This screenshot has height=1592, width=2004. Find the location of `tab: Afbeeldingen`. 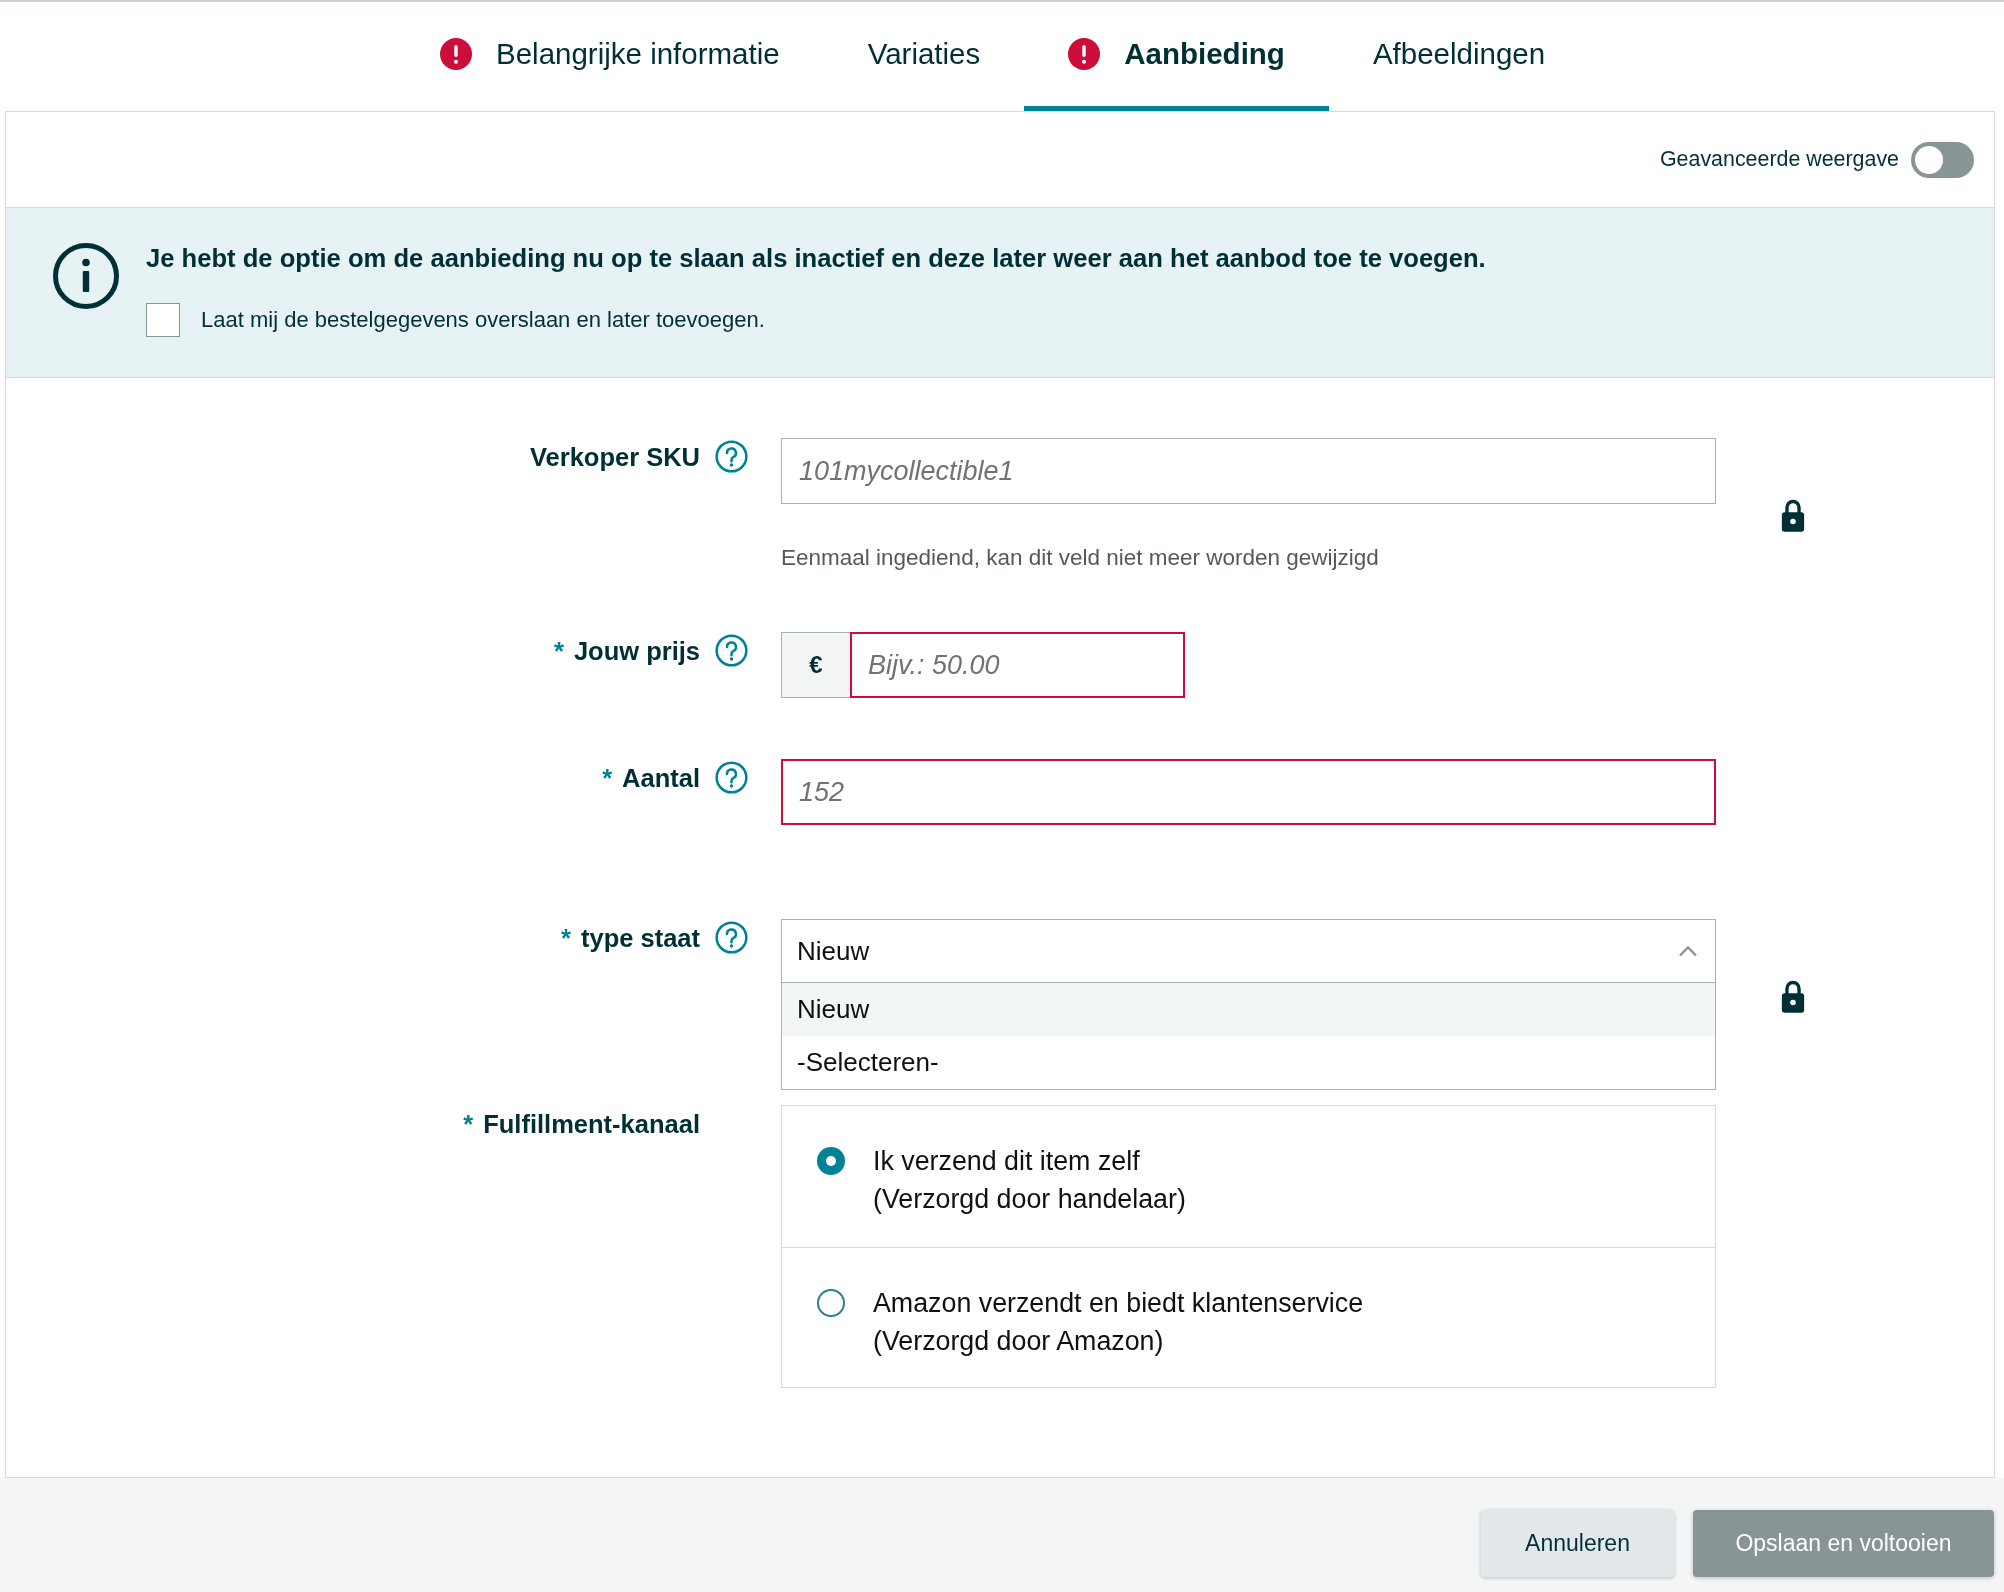

tab: Afbeeldingen is located at coordinates (1459, 56).